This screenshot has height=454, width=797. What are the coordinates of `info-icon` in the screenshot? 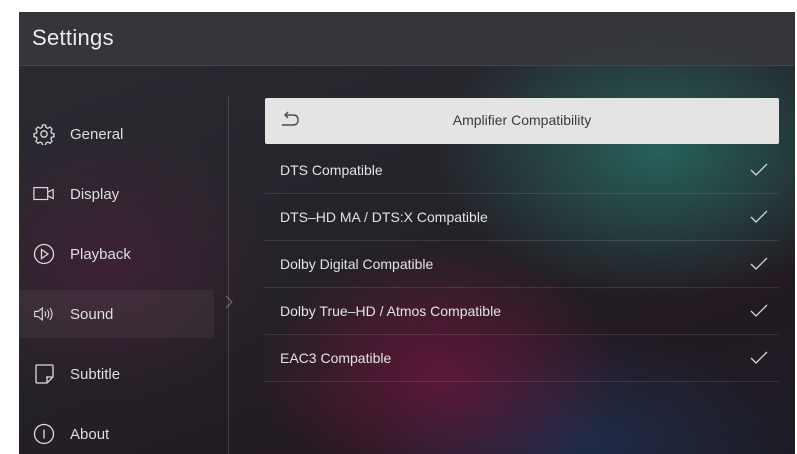 It's located at (44, 434).